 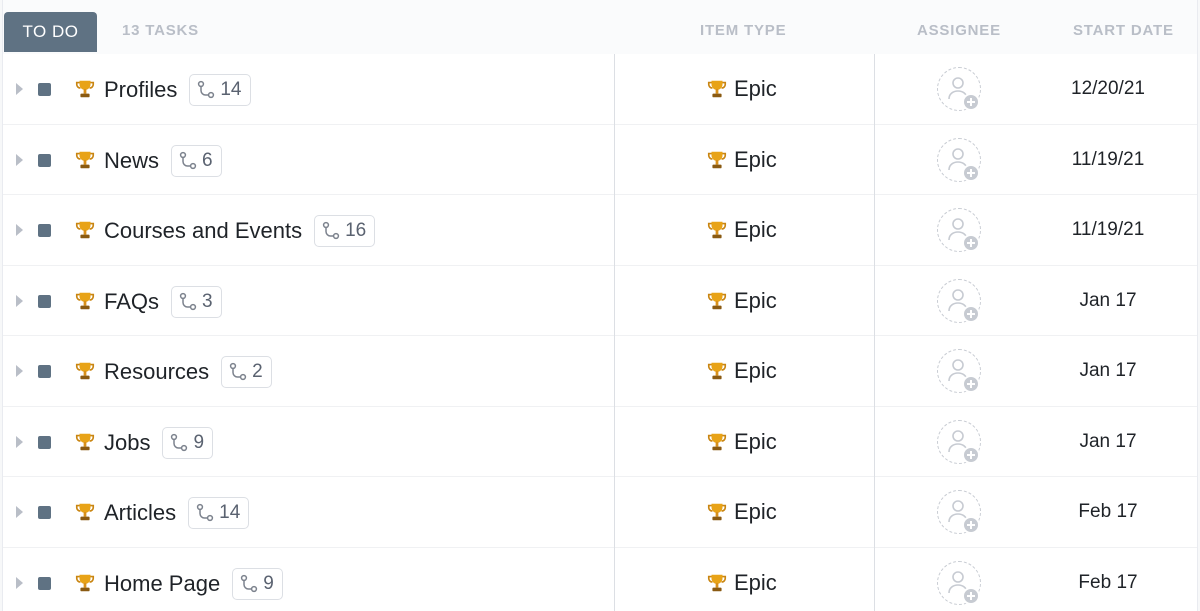 I want to click on subtask-count: 9, so click(x=199, y=442).